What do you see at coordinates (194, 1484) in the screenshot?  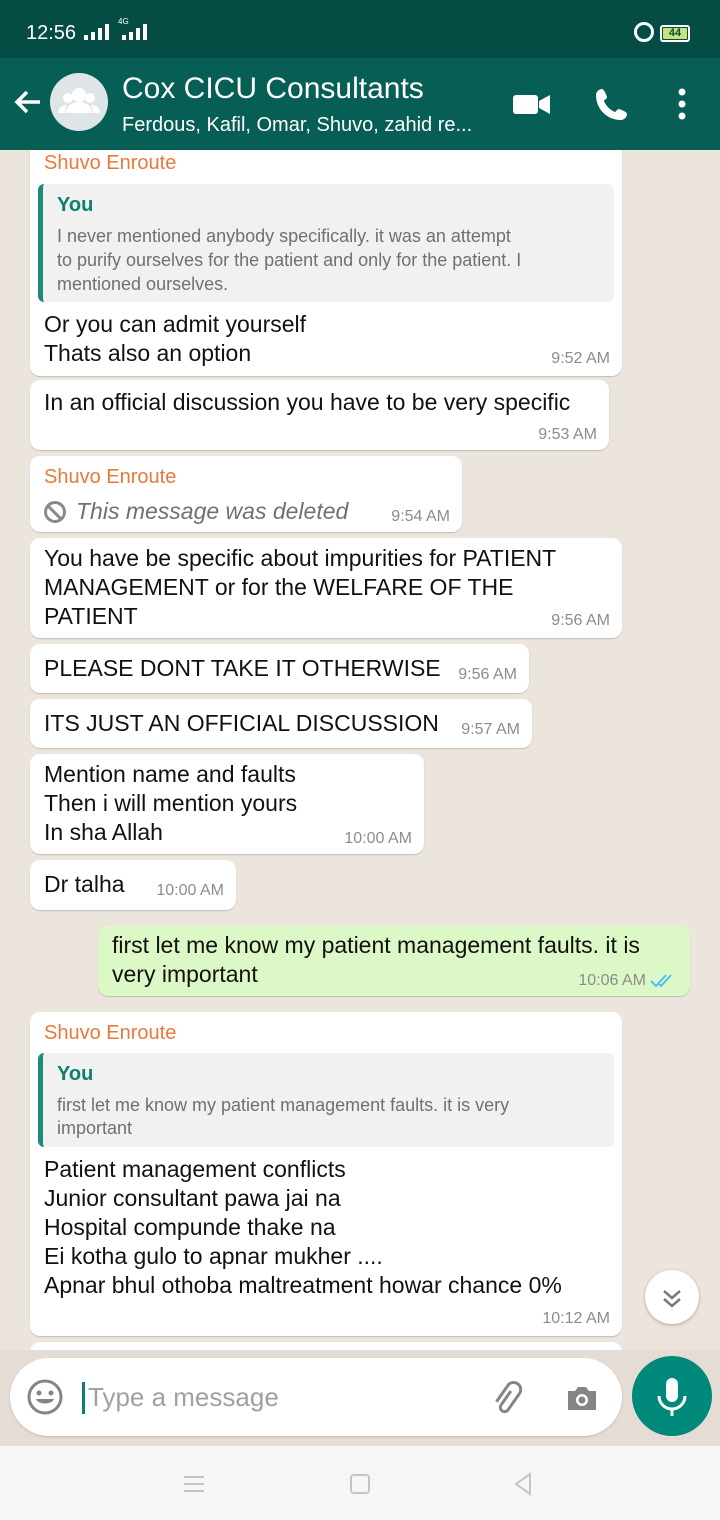 I see `menu-icon` at bounding box center [194, 1484].